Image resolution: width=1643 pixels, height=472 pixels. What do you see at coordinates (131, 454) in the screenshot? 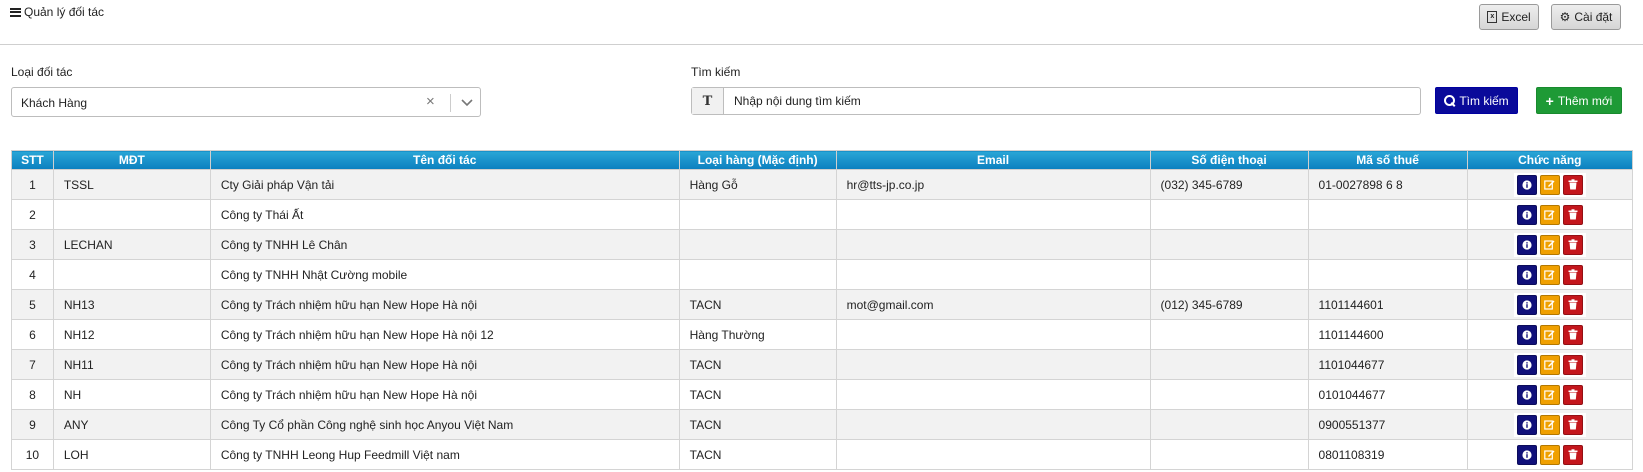
I see `cell-partner-code: LOH` at bounding box center [131, 454].